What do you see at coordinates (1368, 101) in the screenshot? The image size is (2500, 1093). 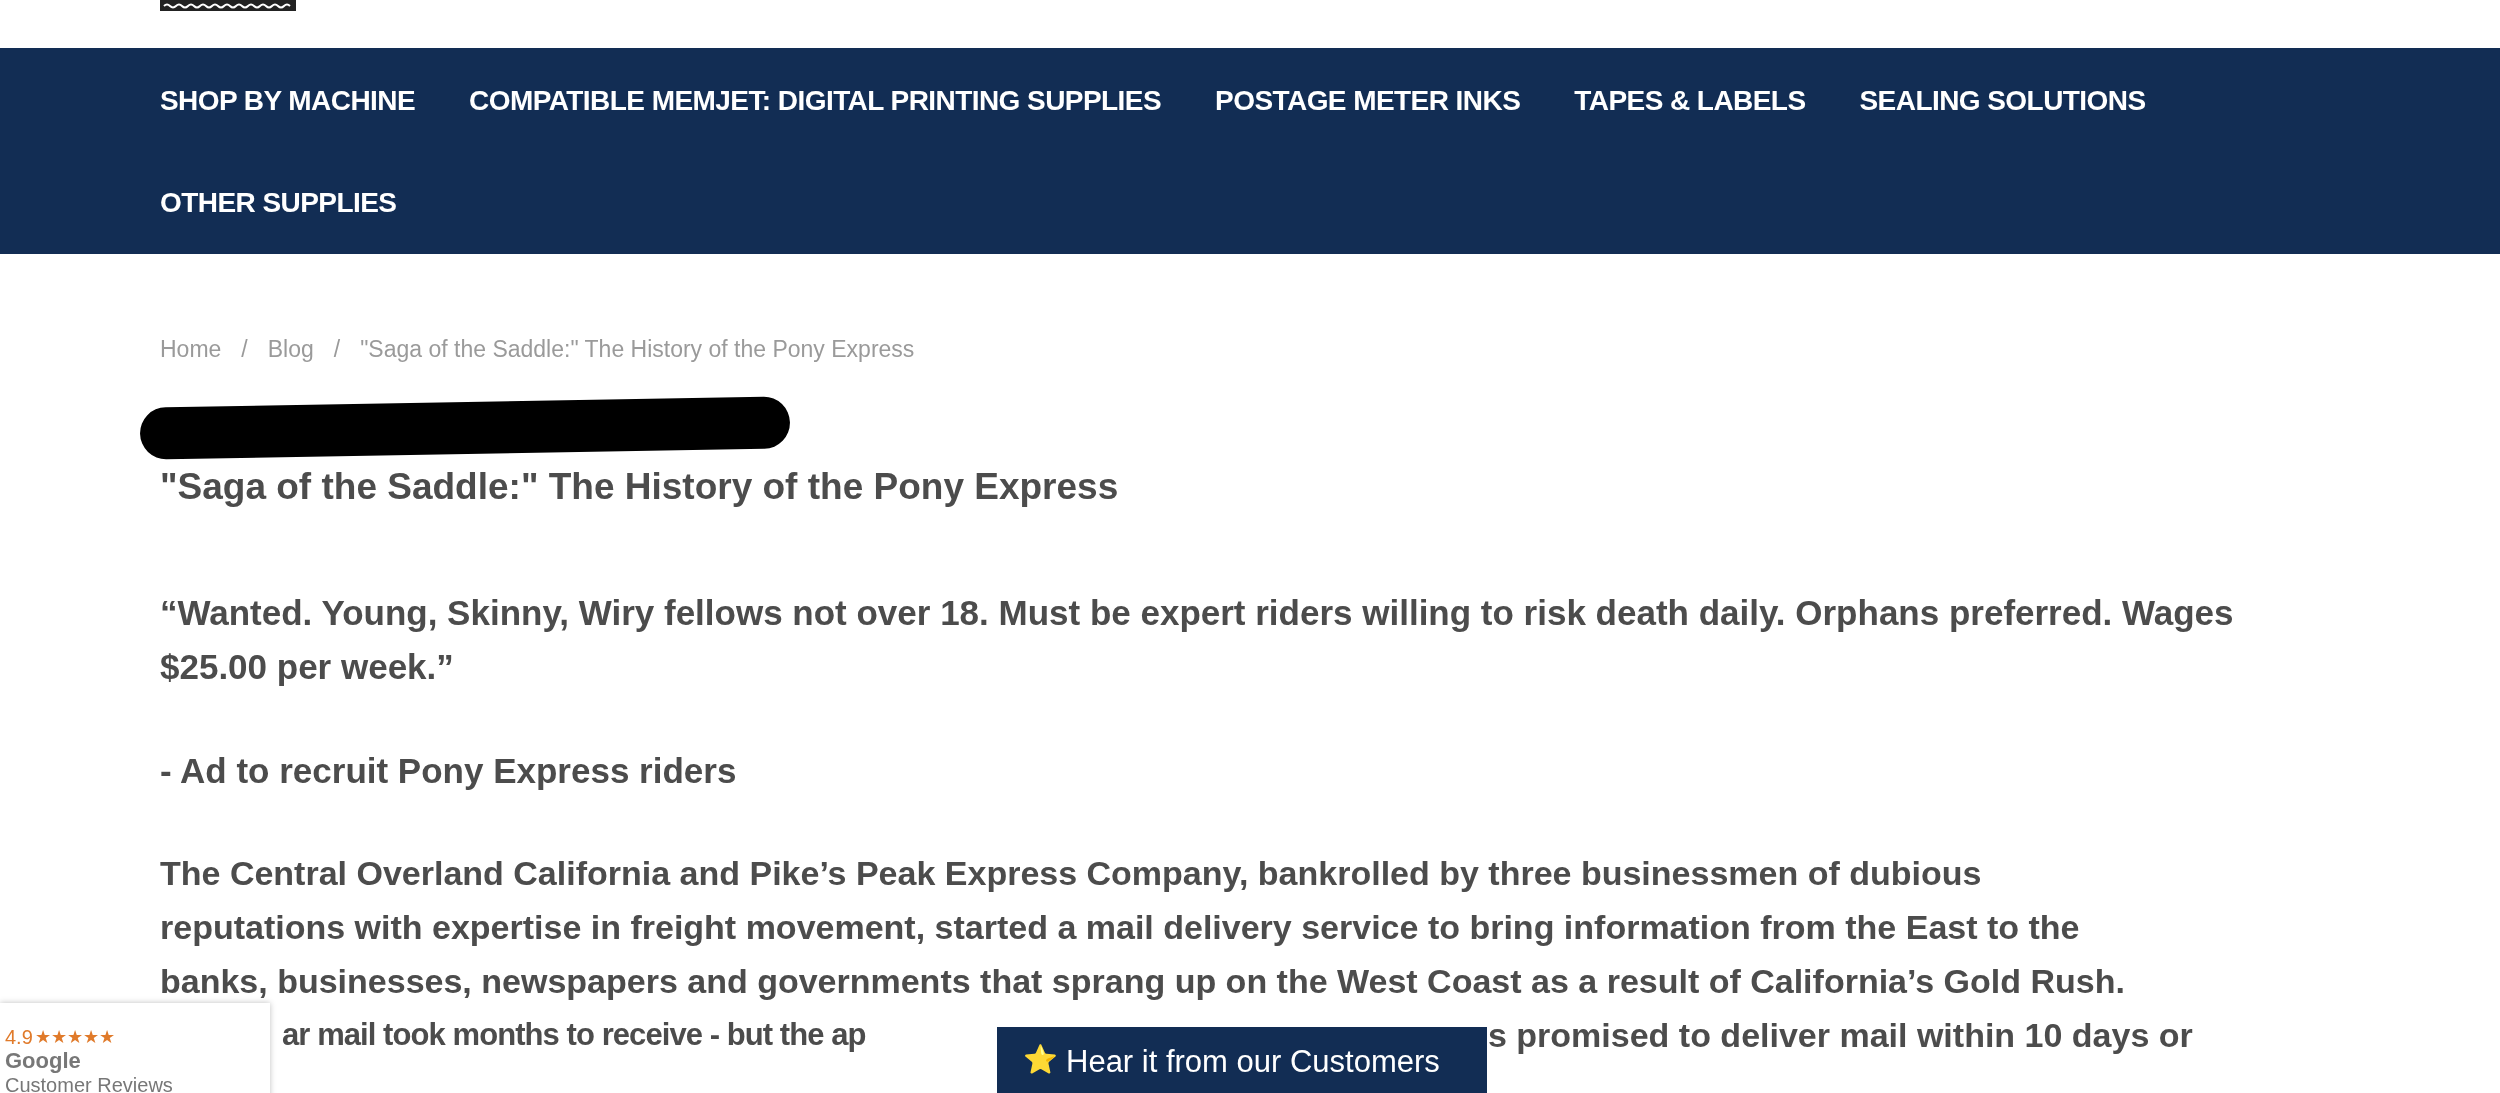 I see `nav-link: POSTAGE METER INKS` at bounding box center [1368, 101].